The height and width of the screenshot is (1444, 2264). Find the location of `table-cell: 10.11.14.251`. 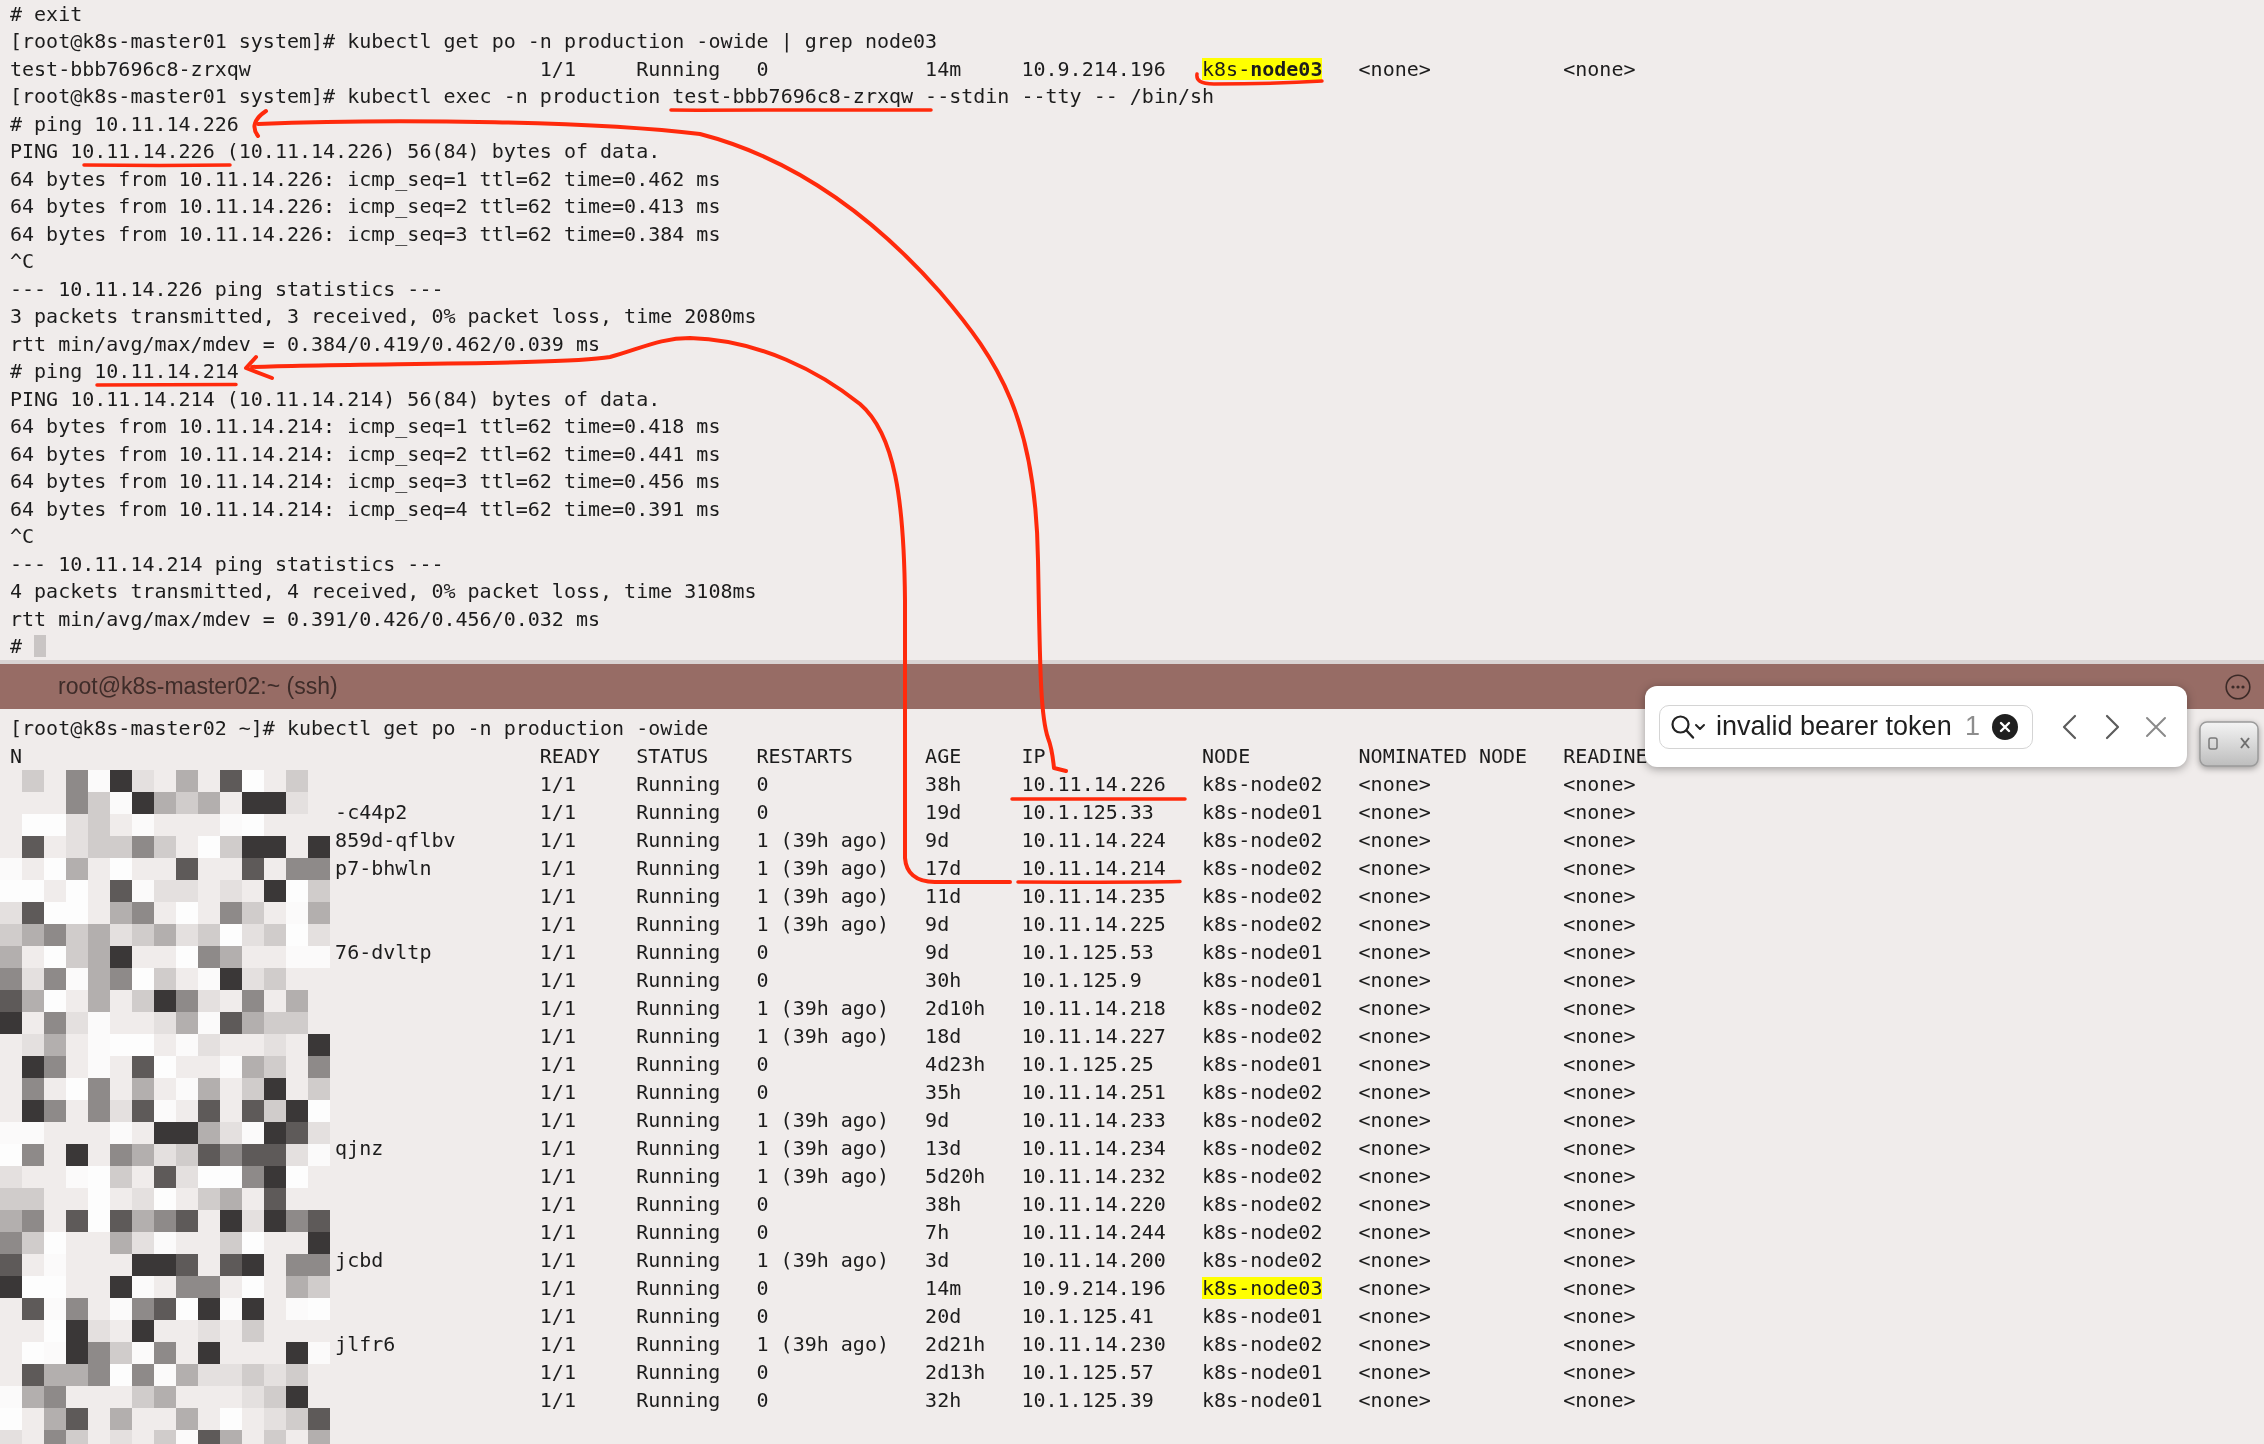

table-cell: 10.11.14.251 is located at coordinates (1093, 1092).